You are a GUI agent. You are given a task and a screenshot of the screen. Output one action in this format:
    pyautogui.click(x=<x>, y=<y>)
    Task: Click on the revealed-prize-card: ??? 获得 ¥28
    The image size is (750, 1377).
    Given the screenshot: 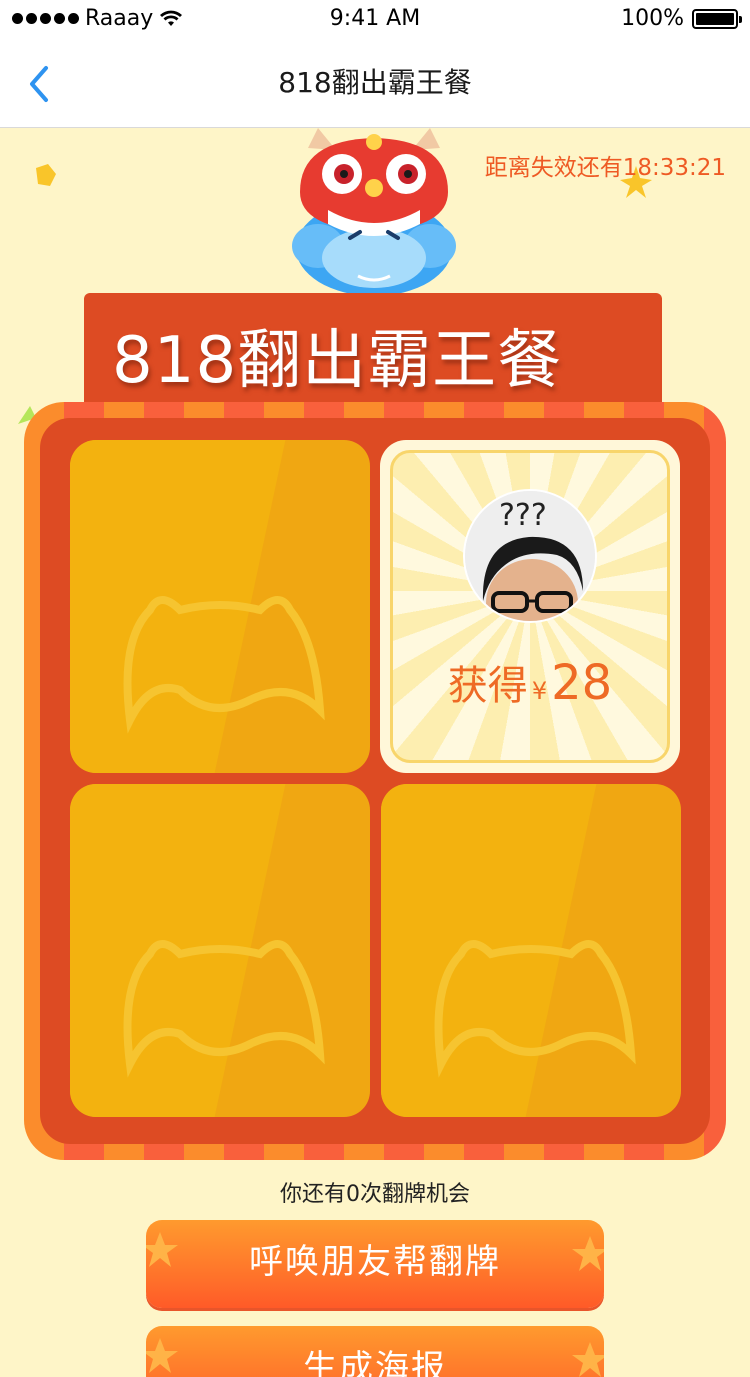 What is the action you would take?
    pyautogui.click(x=530, y=606)
    